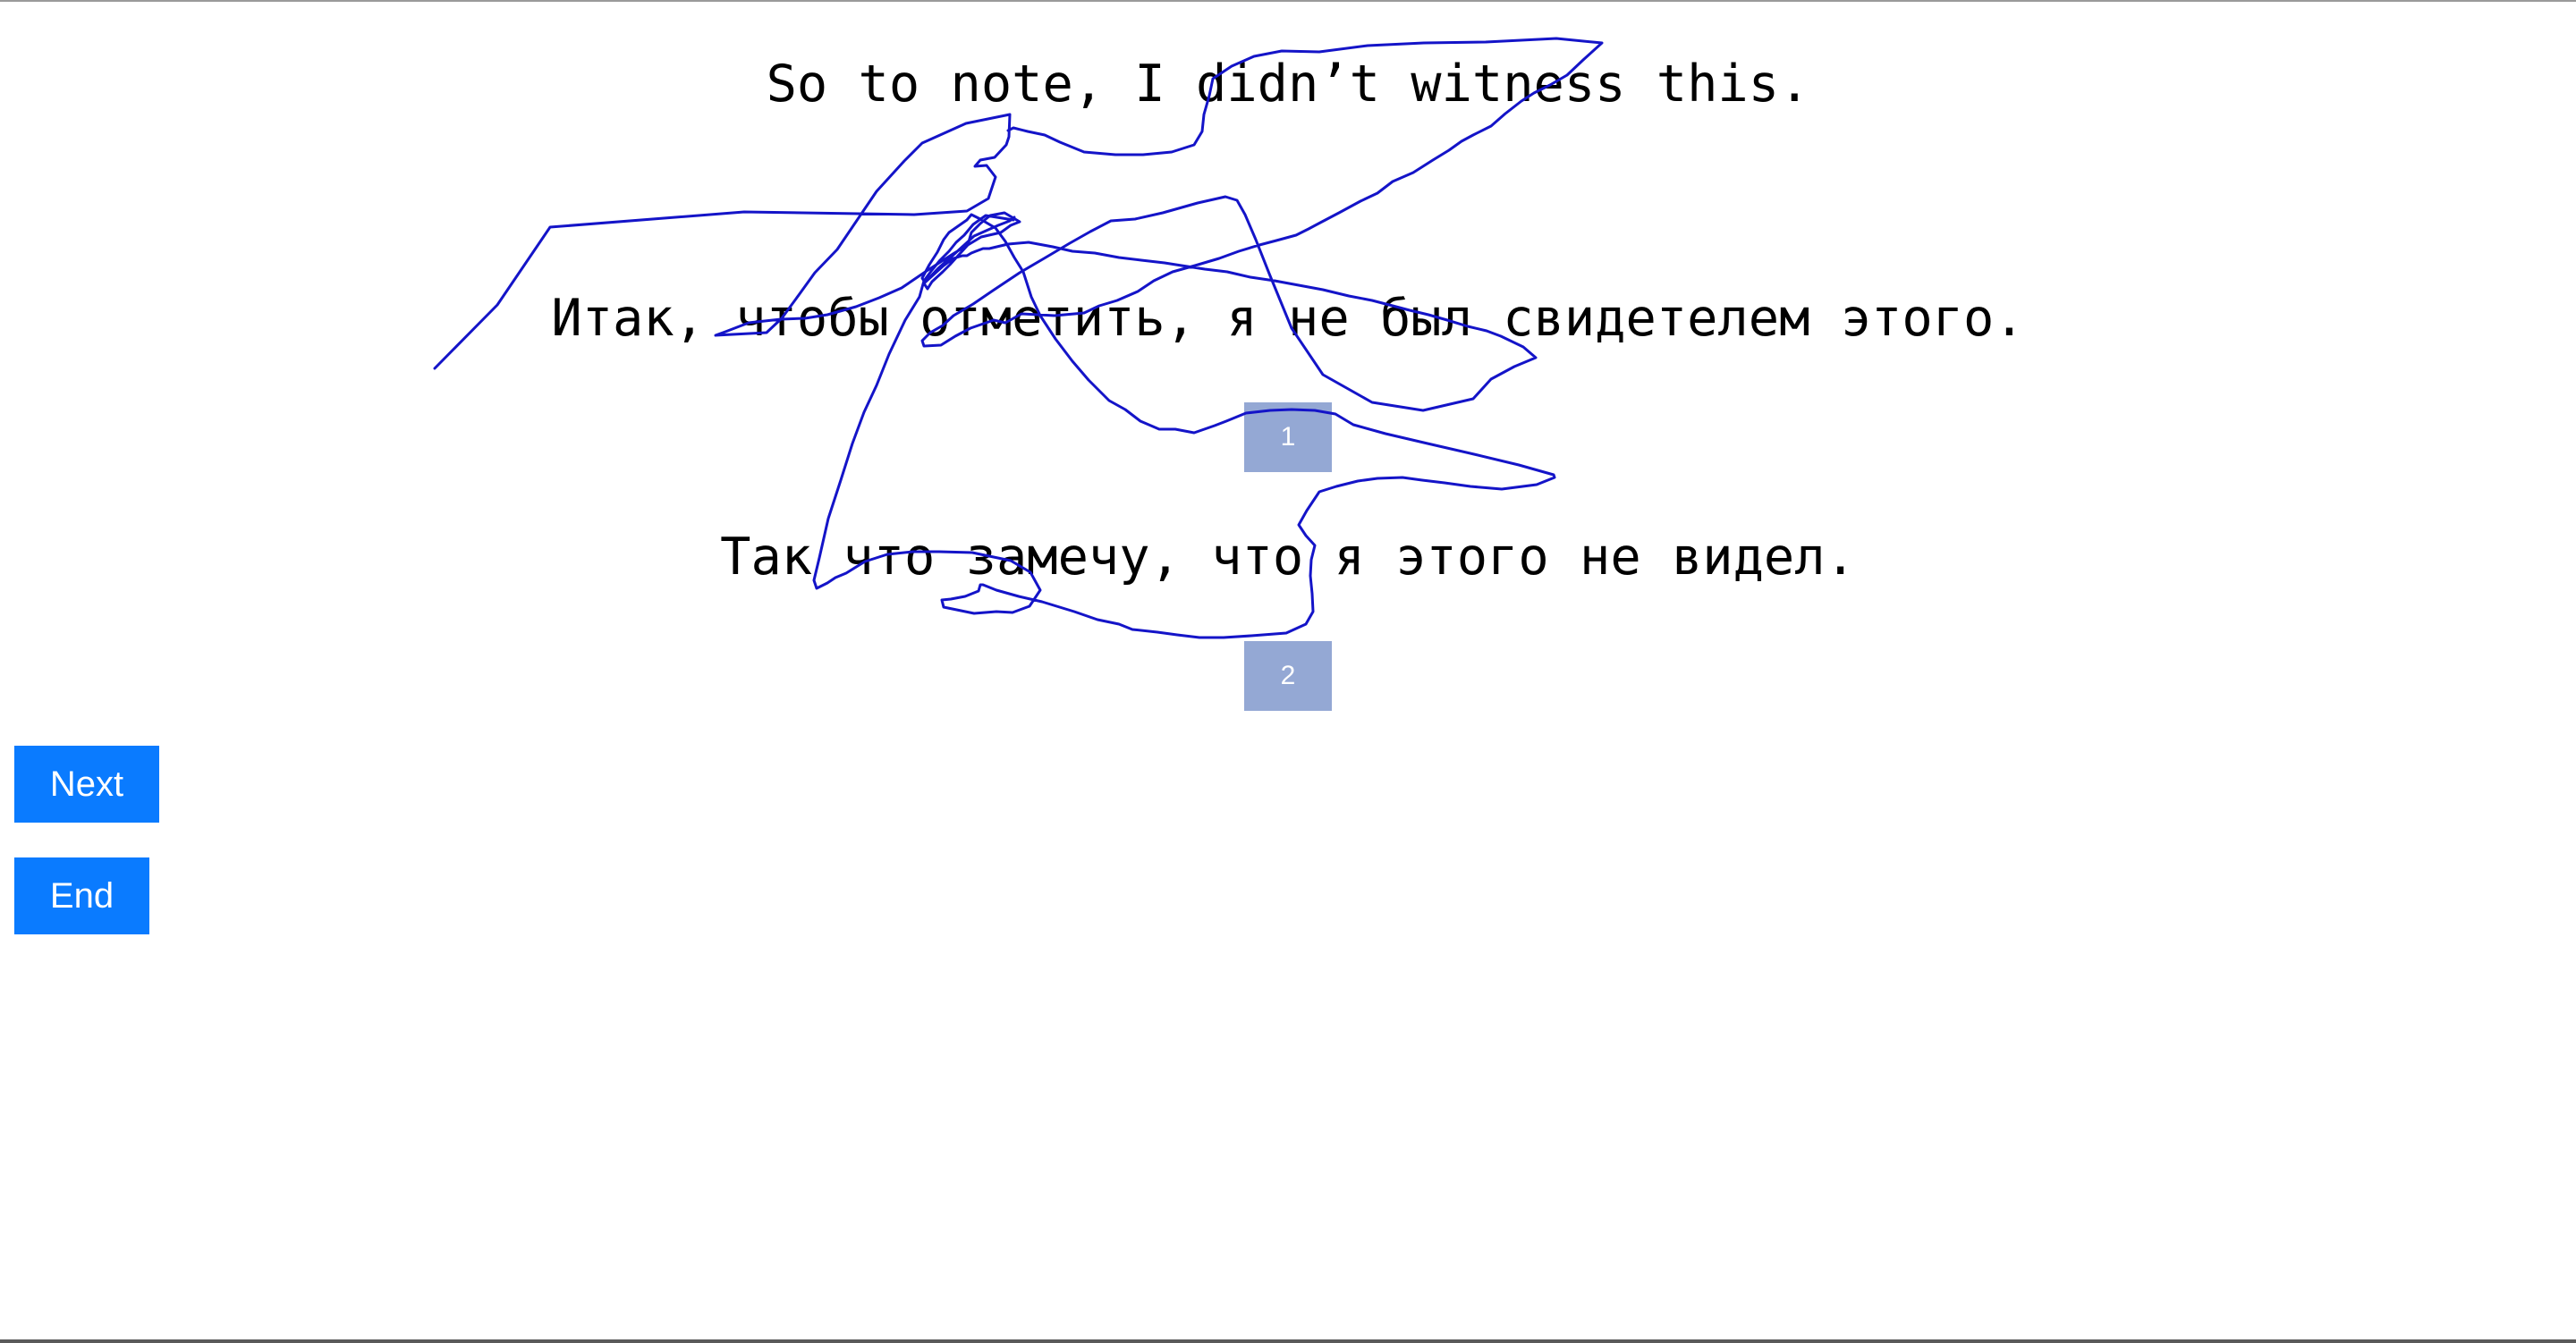  What do you see at coordinates (1288, 437) in the screenshot?
I see `translation-1-select-button: 1` at bounding box center [1288, 437].